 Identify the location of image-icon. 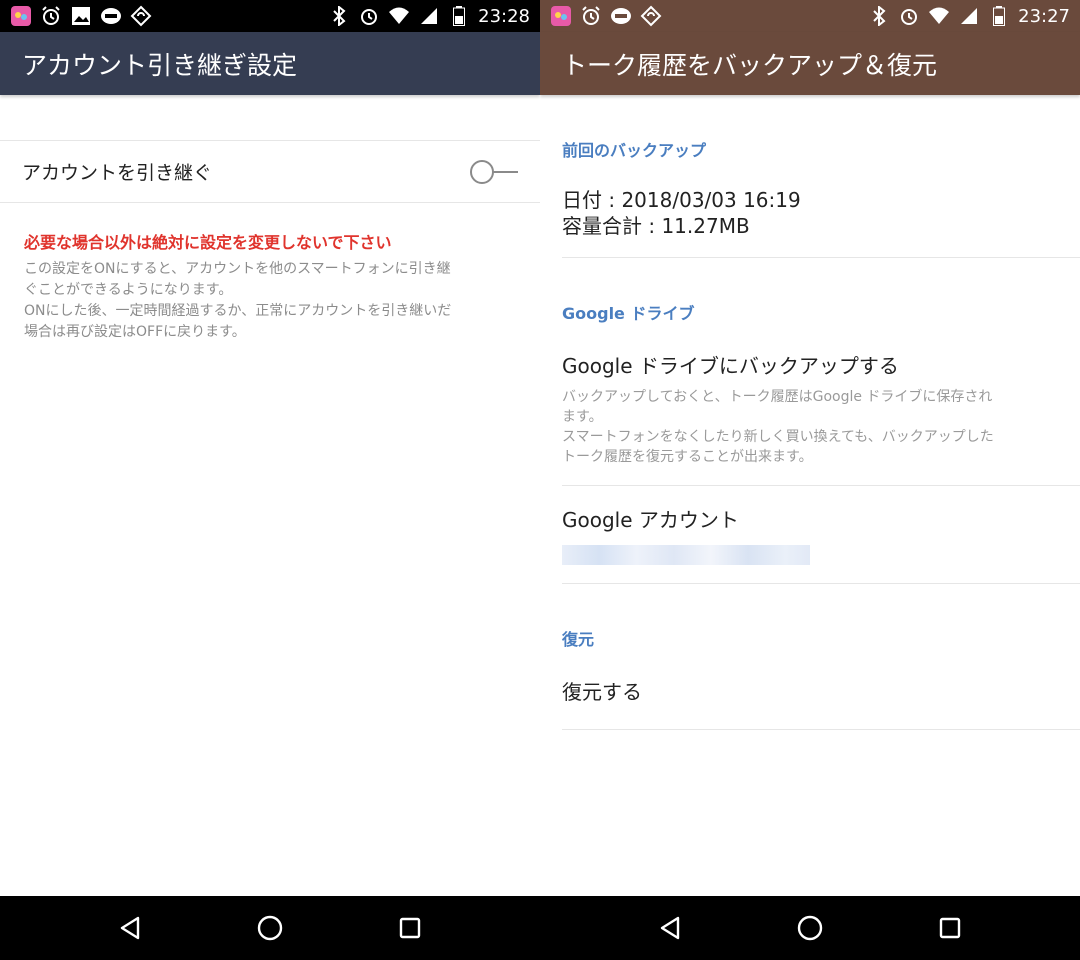
(81, 16).